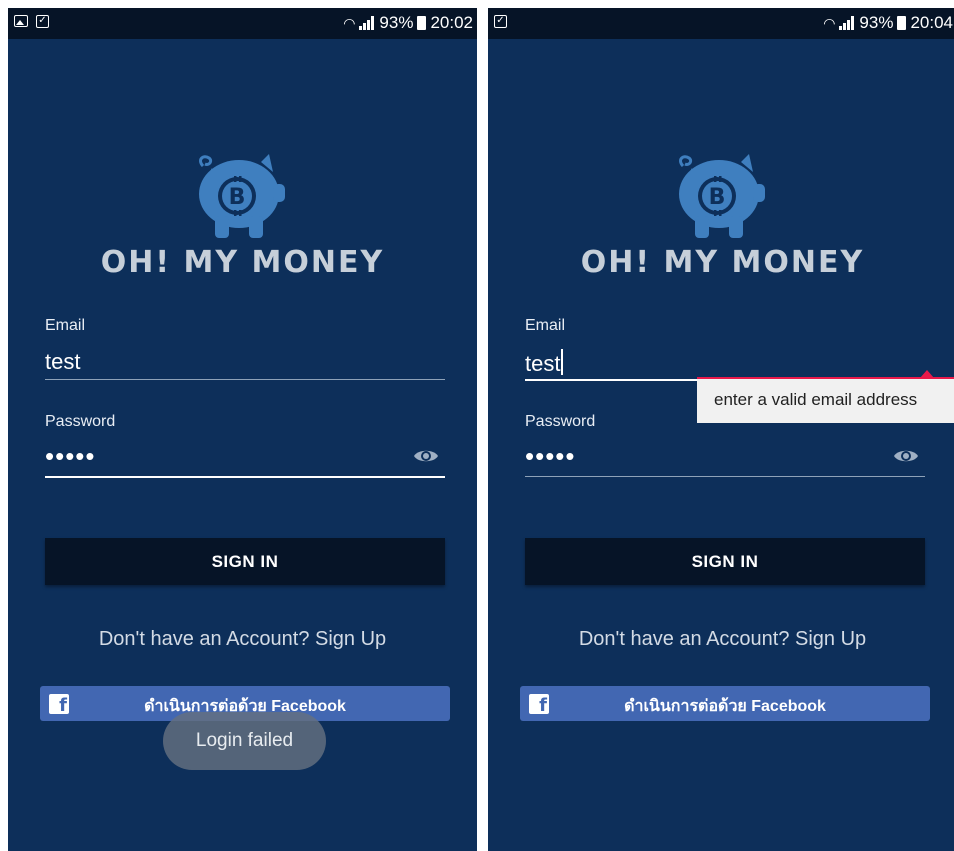  I want to click on email-value: test, so click(543, 363).